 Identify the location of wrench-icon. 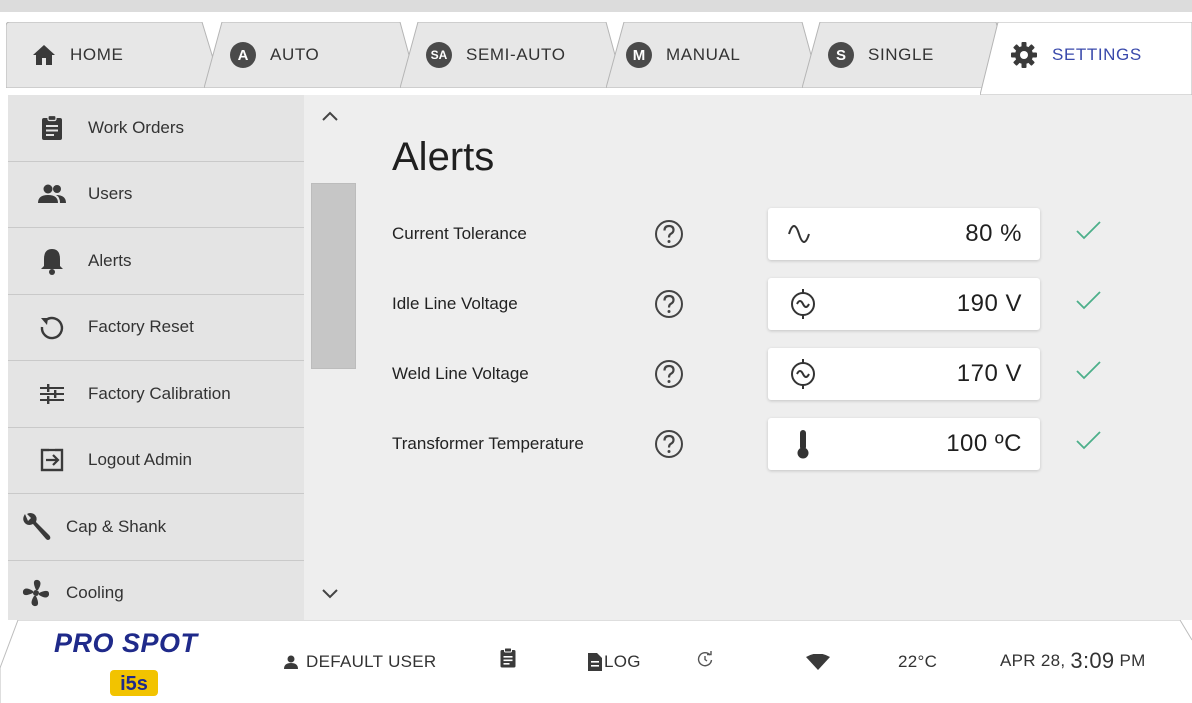
(36, 527).